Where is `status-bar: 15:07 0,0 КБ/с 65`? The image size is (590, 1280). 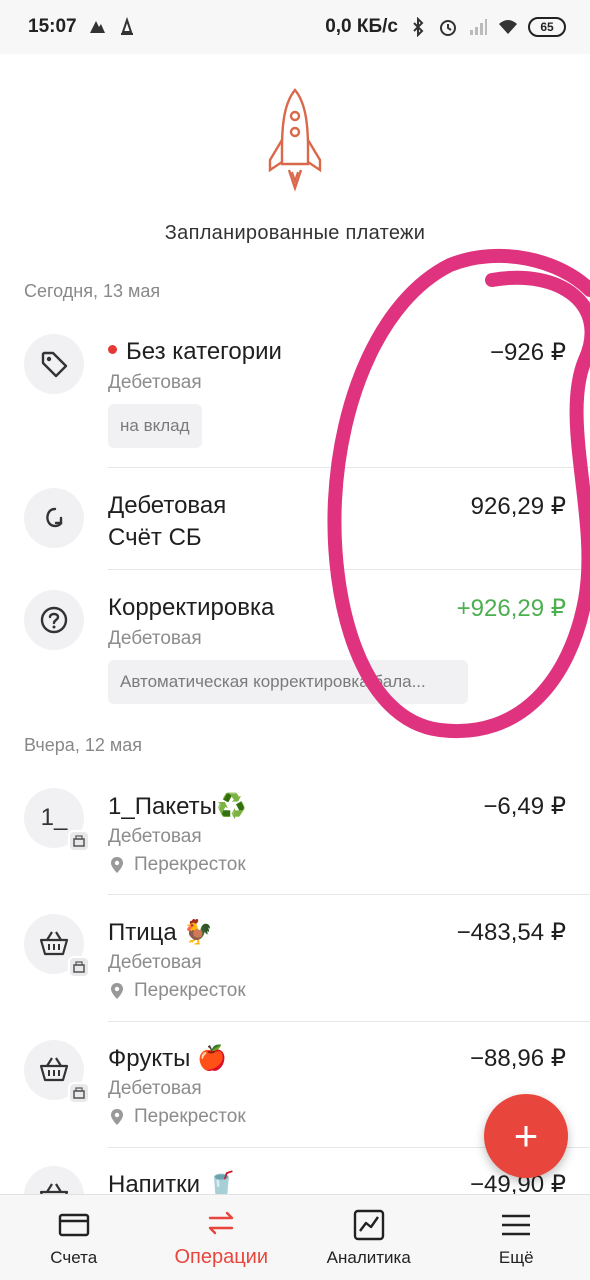 status-bar: 15:07 0,0 КБ/с 65 is located at coordinates (295, 27).